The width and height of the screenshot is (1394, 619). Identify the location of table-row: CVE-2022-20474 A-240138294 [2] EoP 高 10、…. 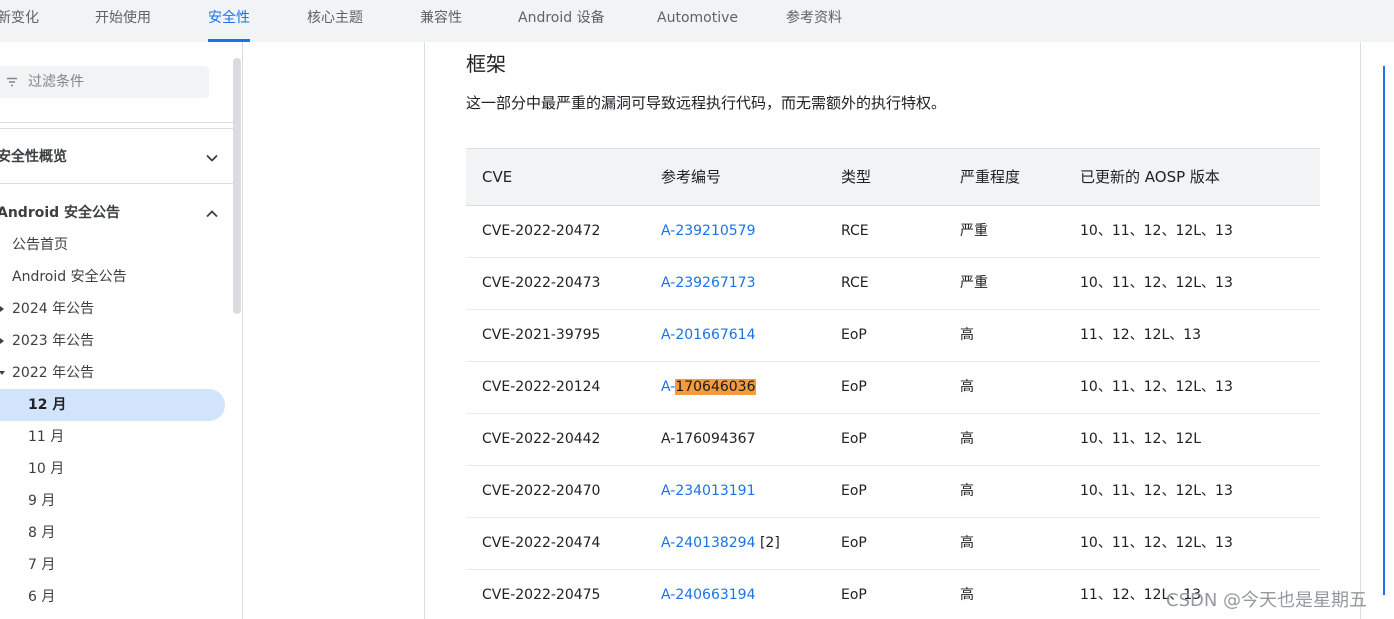
(893, 544).